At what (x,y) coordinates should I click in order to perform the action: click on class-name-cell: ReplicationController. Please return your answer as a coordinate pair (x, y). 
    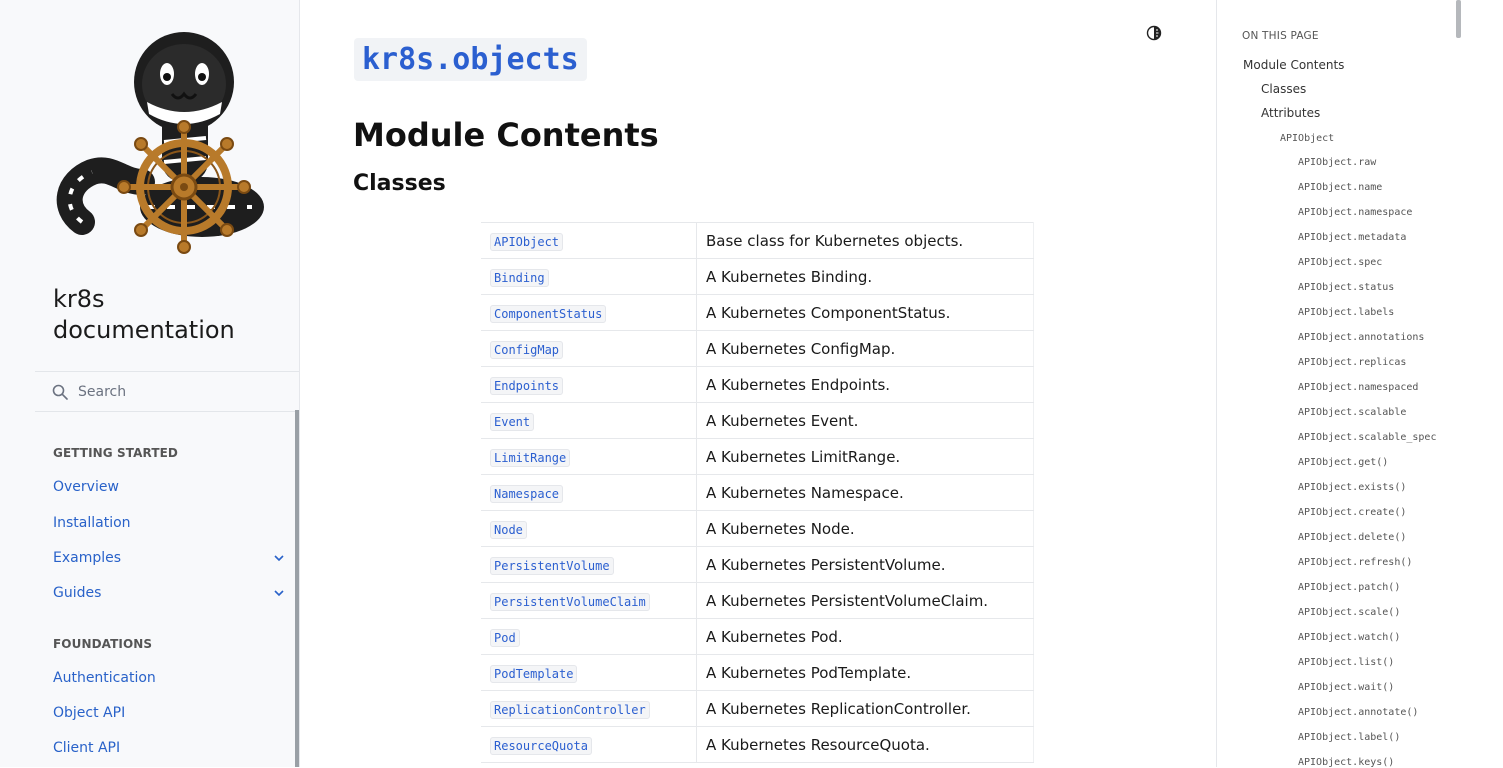
    Looking at the image, I should click on (589, 708).